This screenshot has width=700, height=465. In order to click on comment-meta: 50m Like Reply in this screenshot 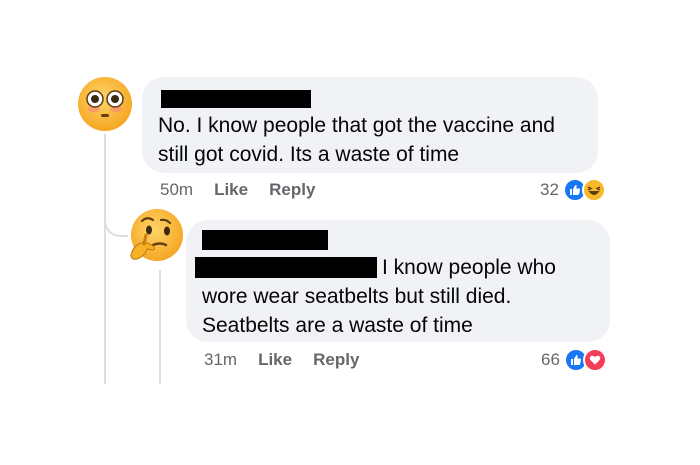, I will do `click(248, 190)`.